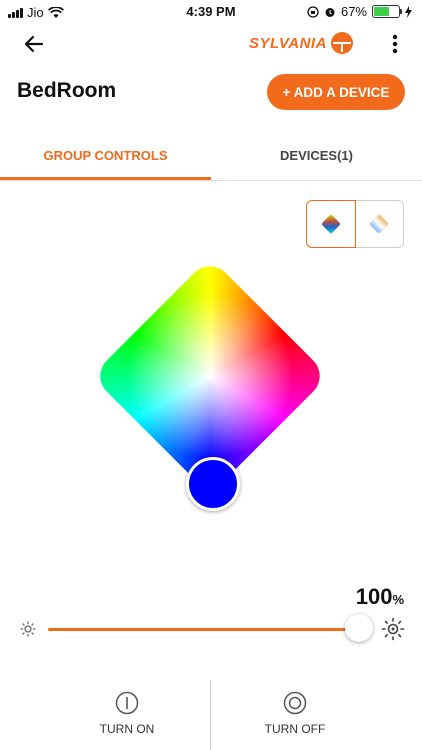 The height and width of the screenshot is (750, 422). I want to click on power-on-icon, so click(127, 703).